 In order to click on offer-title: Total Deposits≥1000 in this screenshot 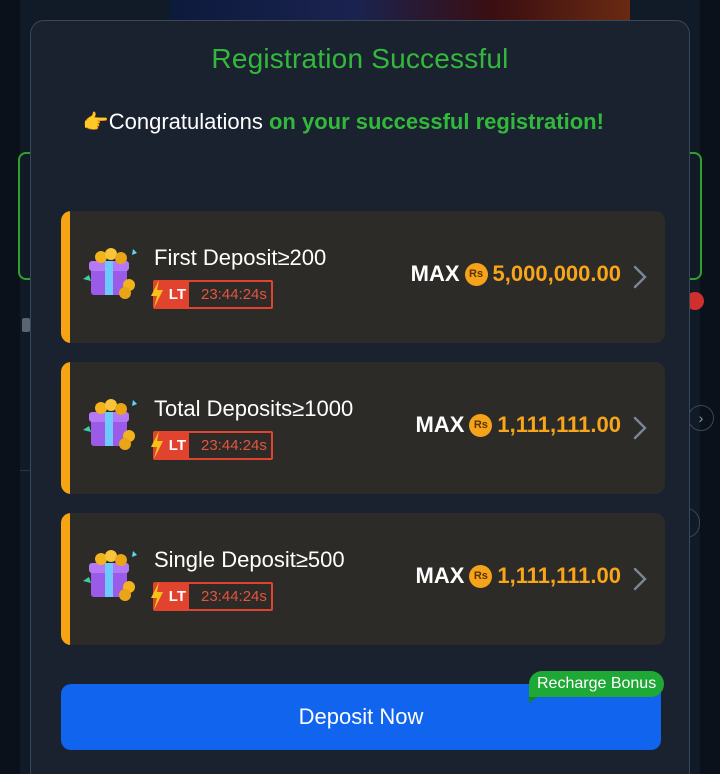, I will do `click(254, 408)`.